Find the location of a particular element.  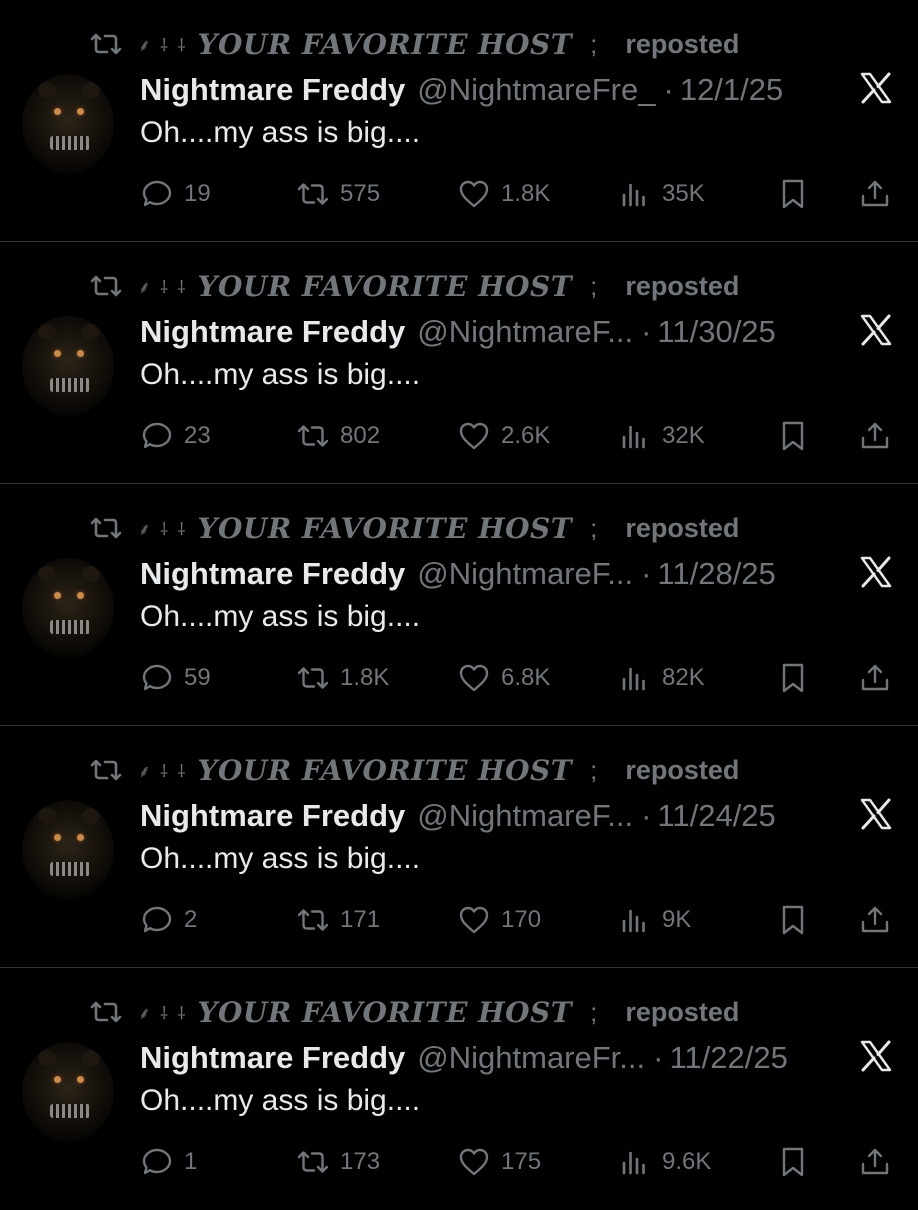

retweet-button: 171 is located at coordinates (338, 920).